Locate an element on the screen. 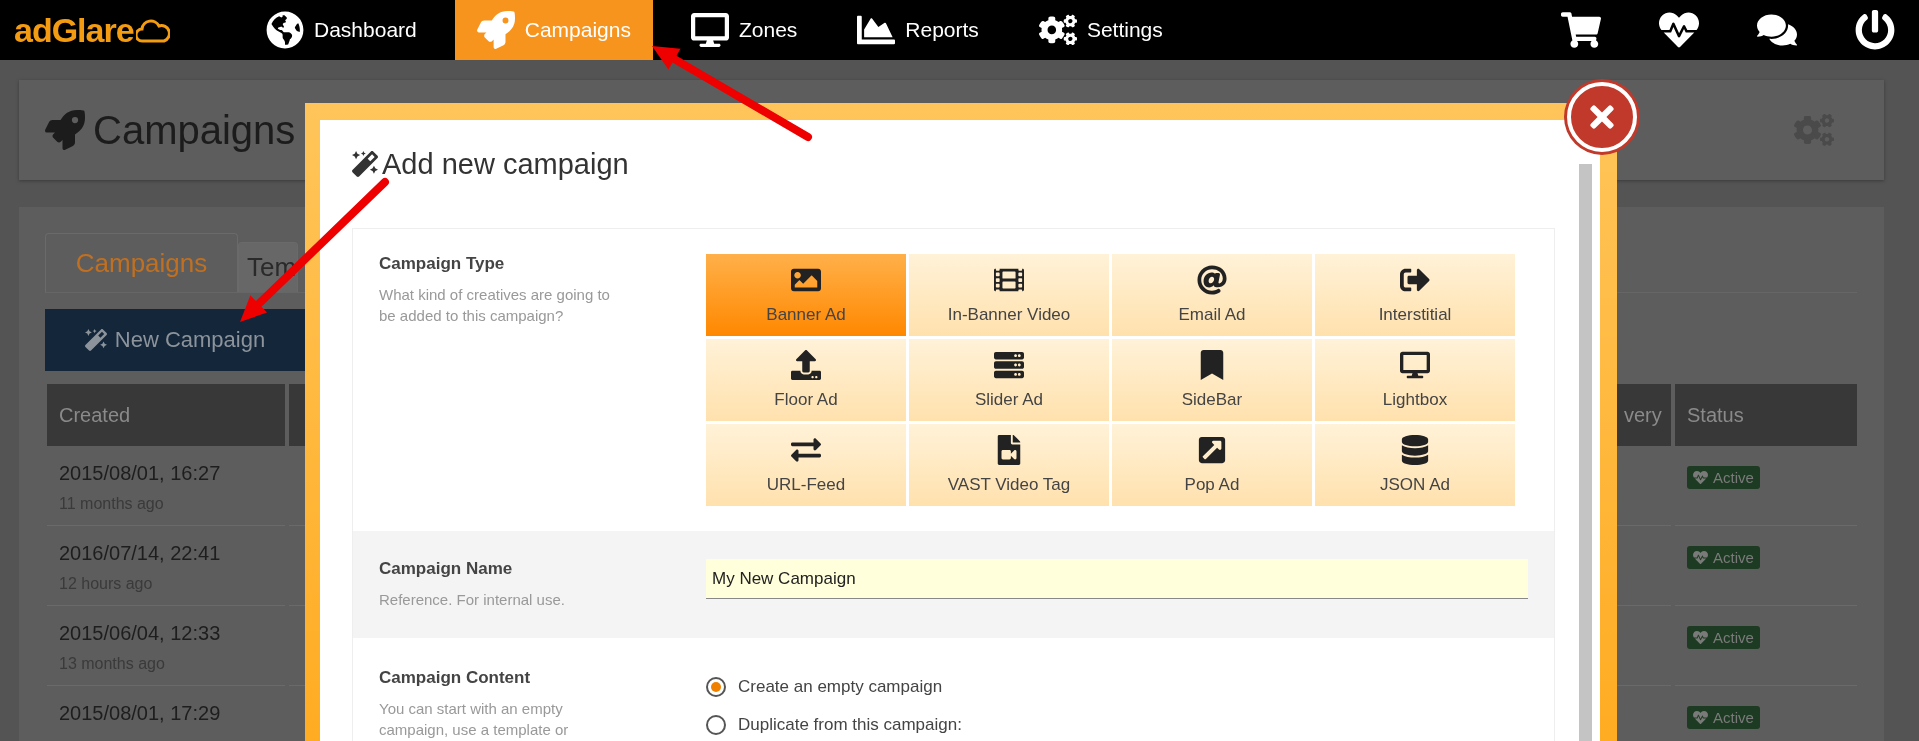  swap-arrows-icon is located at coordinates (806, 450).